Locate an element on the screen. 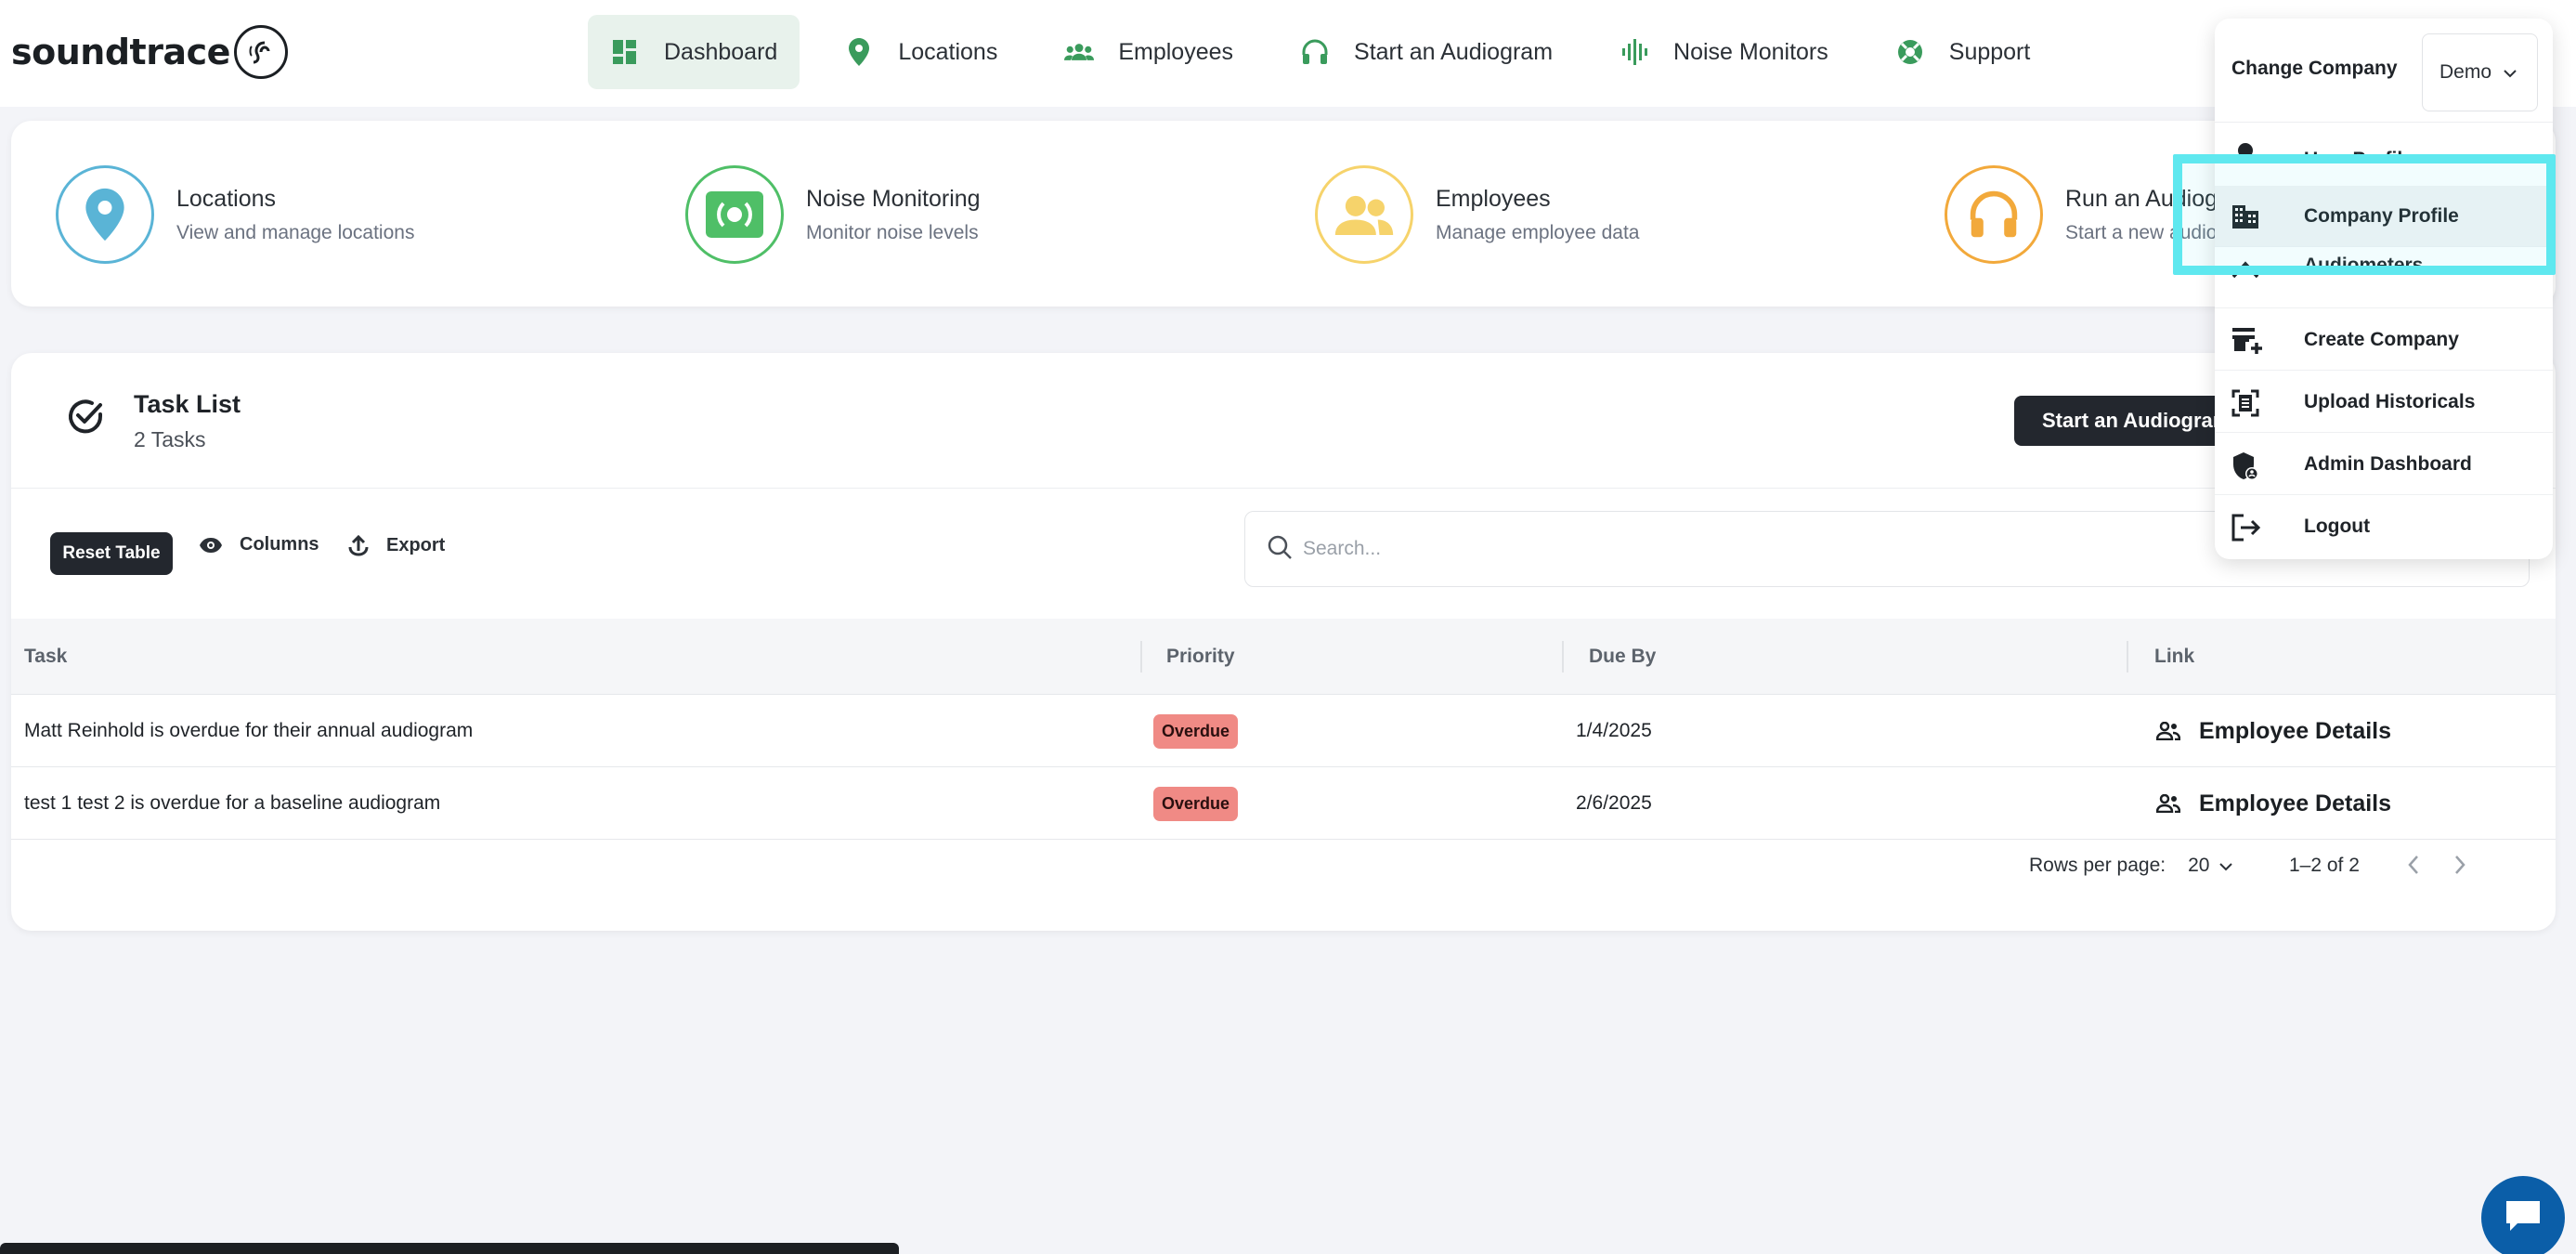  change-company-label: Change Company is located at coordinates (2314, 68).